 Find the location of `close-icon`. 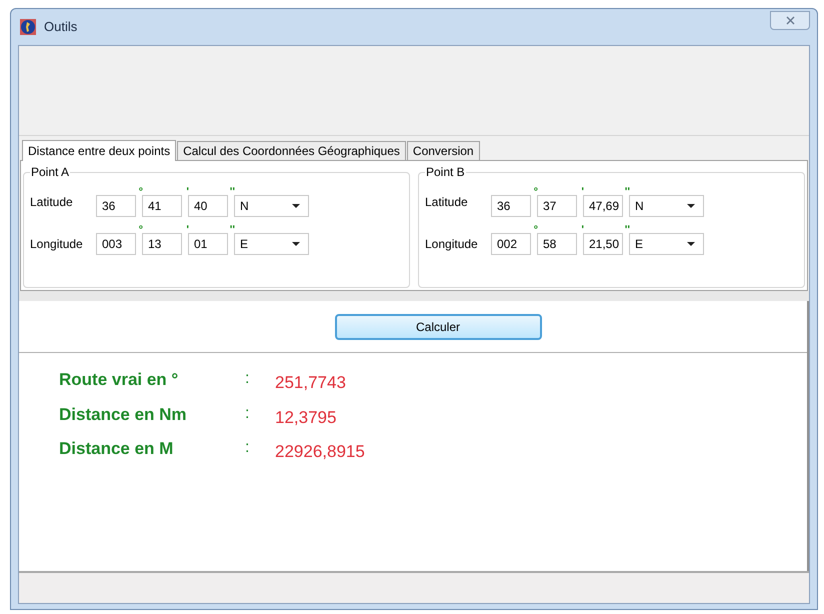

close-icon is located at coordinates (790, 20).